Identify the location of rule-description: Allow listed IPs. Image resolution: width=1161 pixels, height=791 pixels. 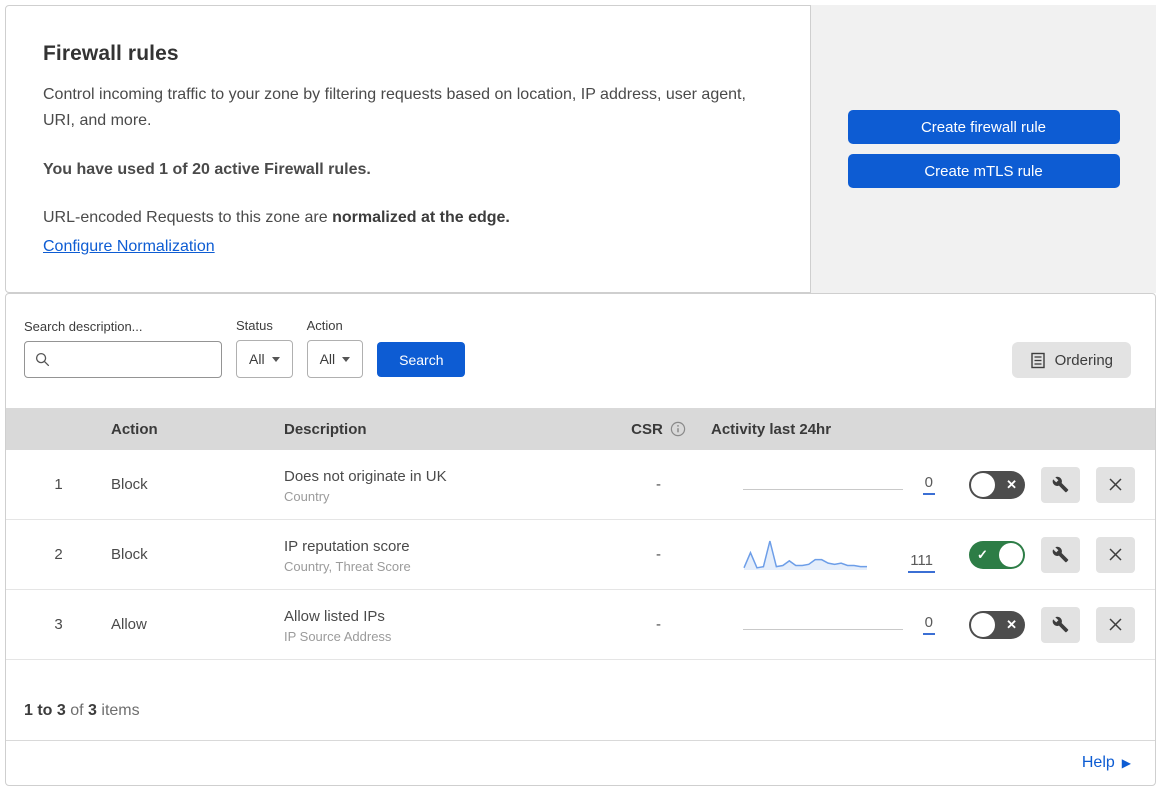
(445, 616).